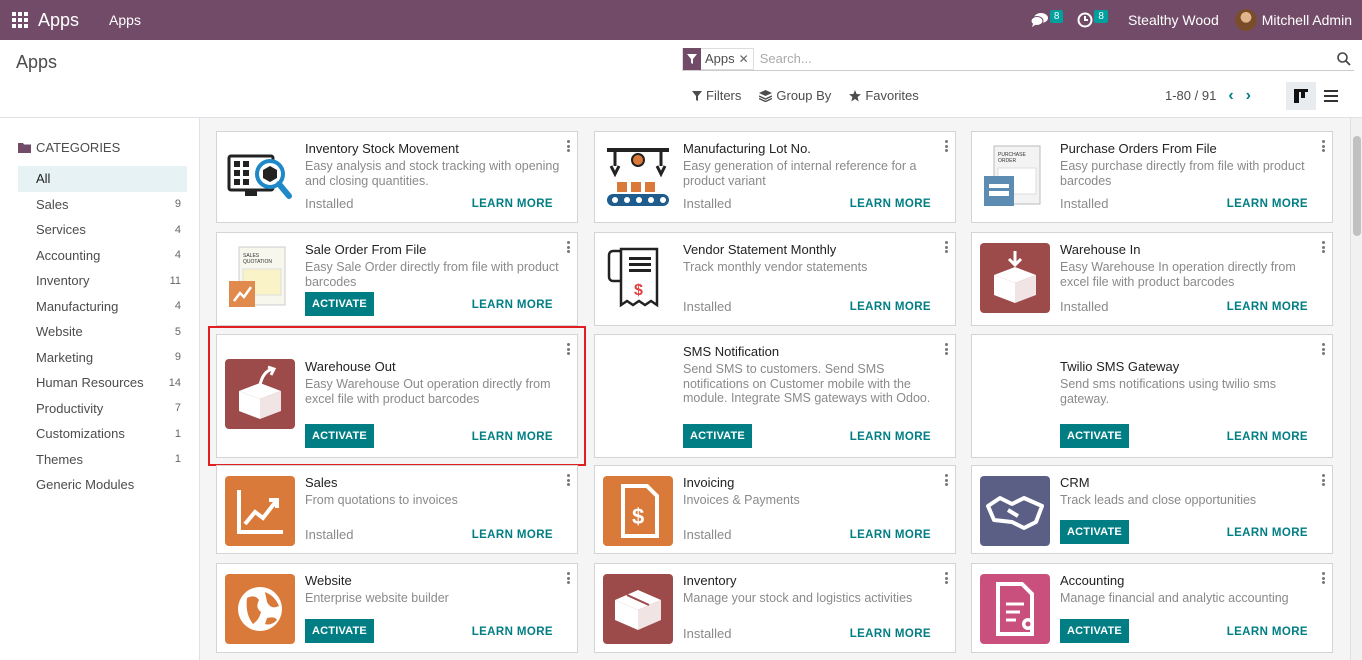 The height and width of the screenshot is (660, 1362). I want to click on category-item-generic-modules: Generic Modules, so click(102, 485).